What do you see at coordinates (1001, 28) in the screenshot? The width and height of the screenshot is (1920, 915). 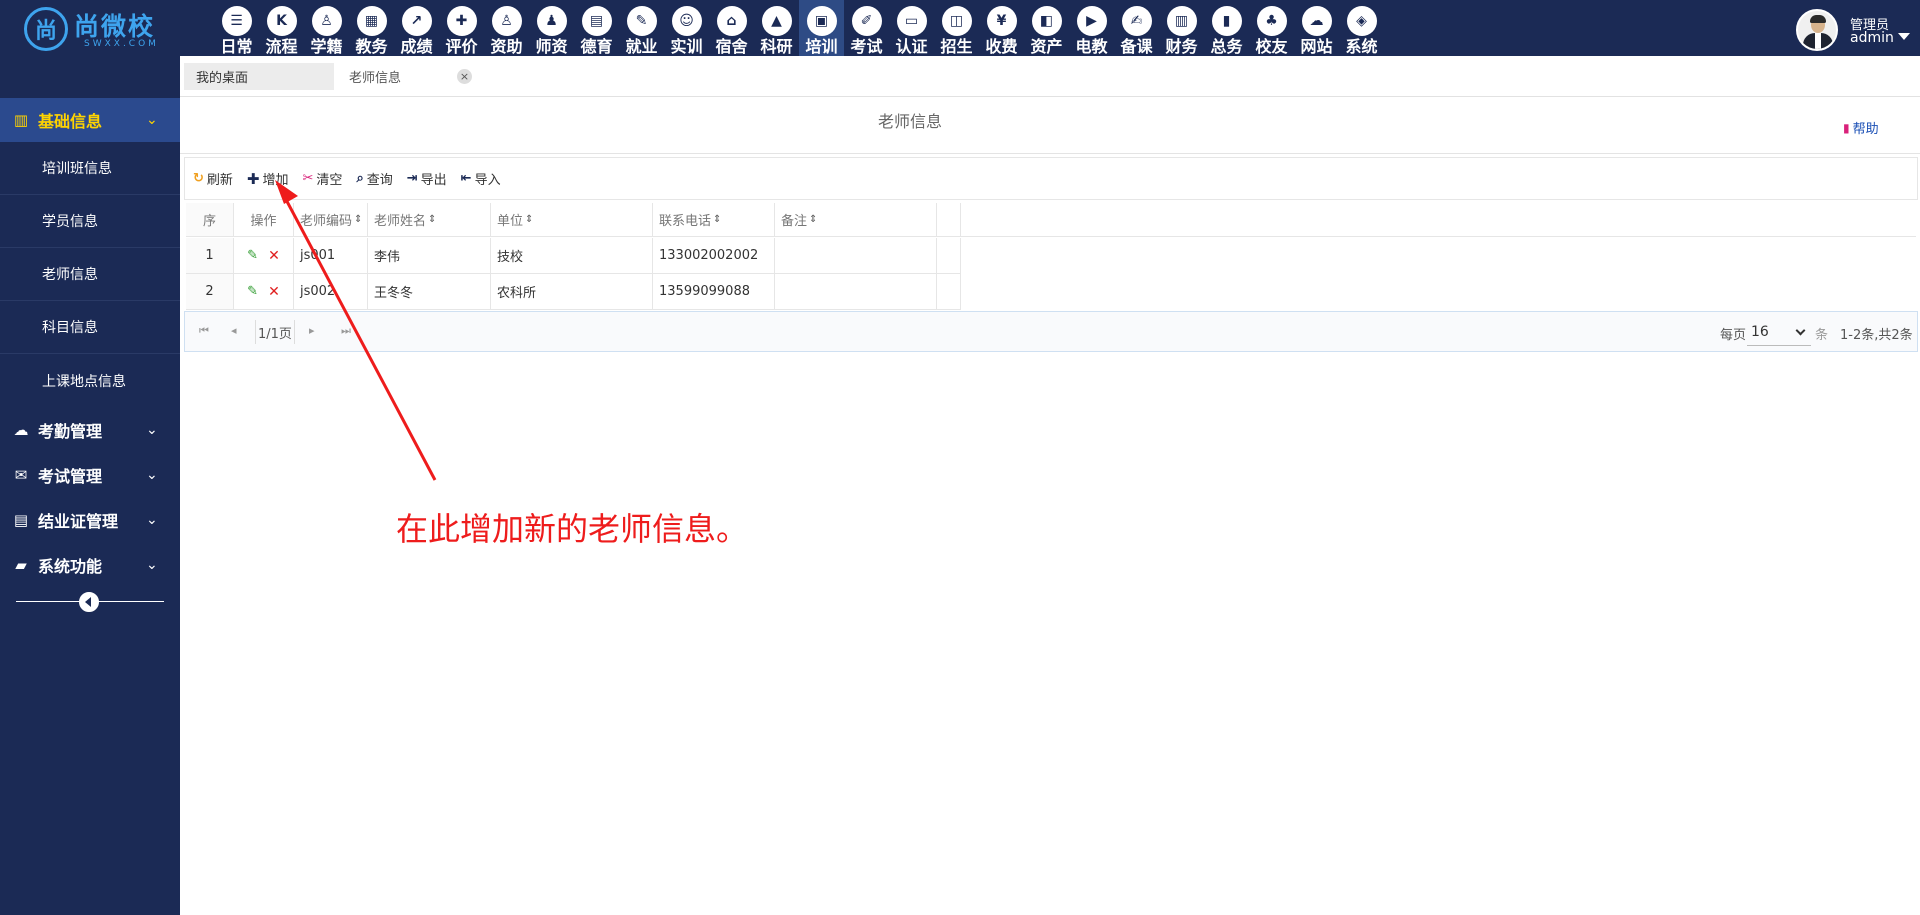 I see `module-17: ¥ 收费` at bounding box center [1001, 28].